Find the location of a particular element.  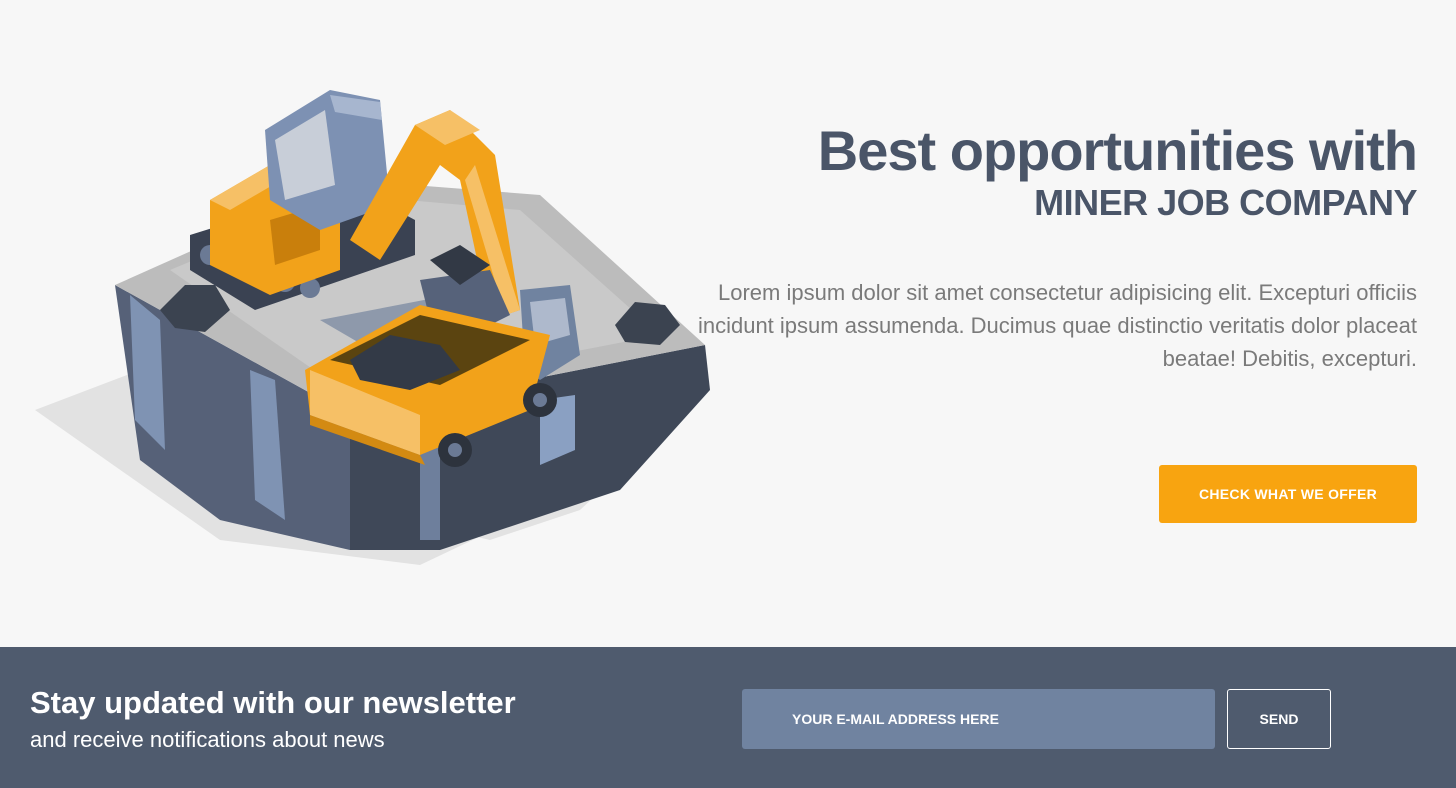

email-input is located at coordinates (978, 719).